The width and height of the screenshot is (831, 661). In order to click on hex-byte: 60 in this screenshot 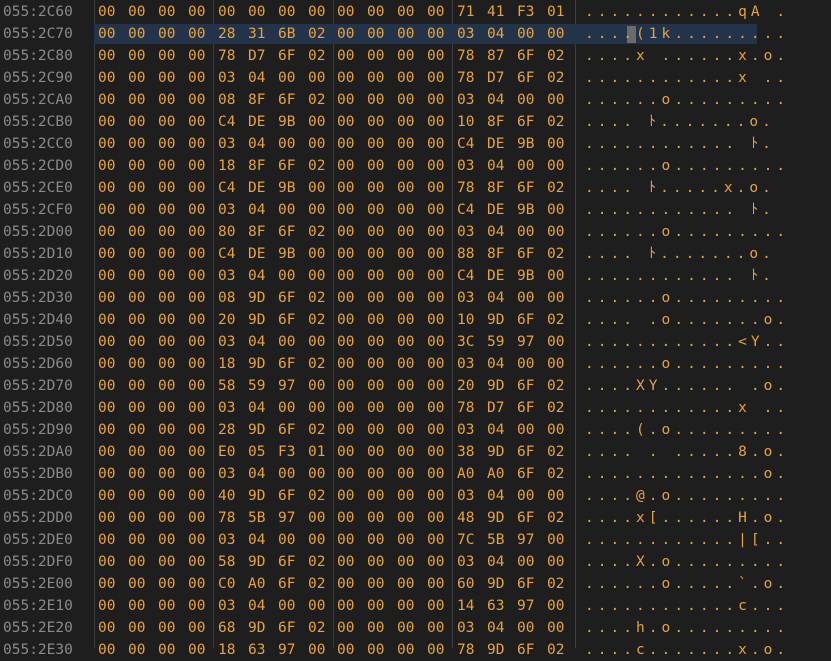, I will do `click(467, 584)`.